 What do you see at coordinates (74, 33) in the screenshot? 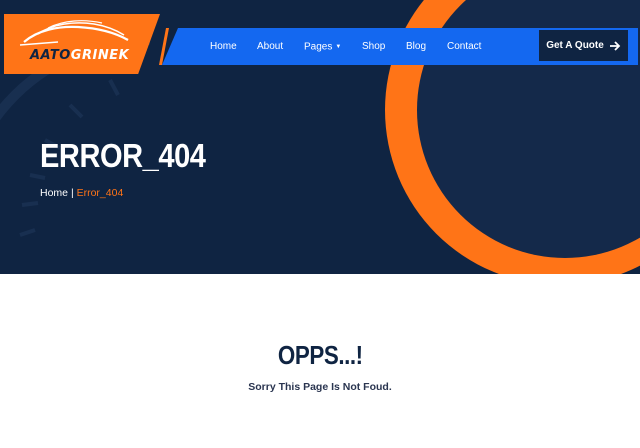
I see `car-swoosh-icon` at bounding box center [74, 33].